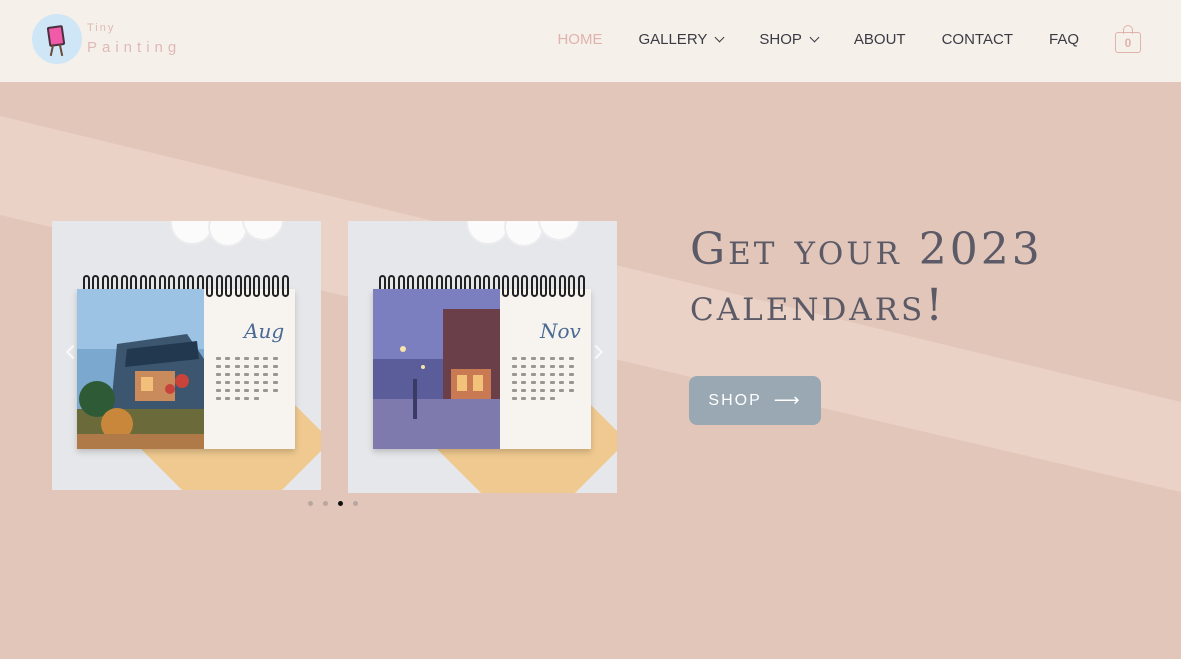  I want to click on nav-home-label: HOME, so click(580, 39).